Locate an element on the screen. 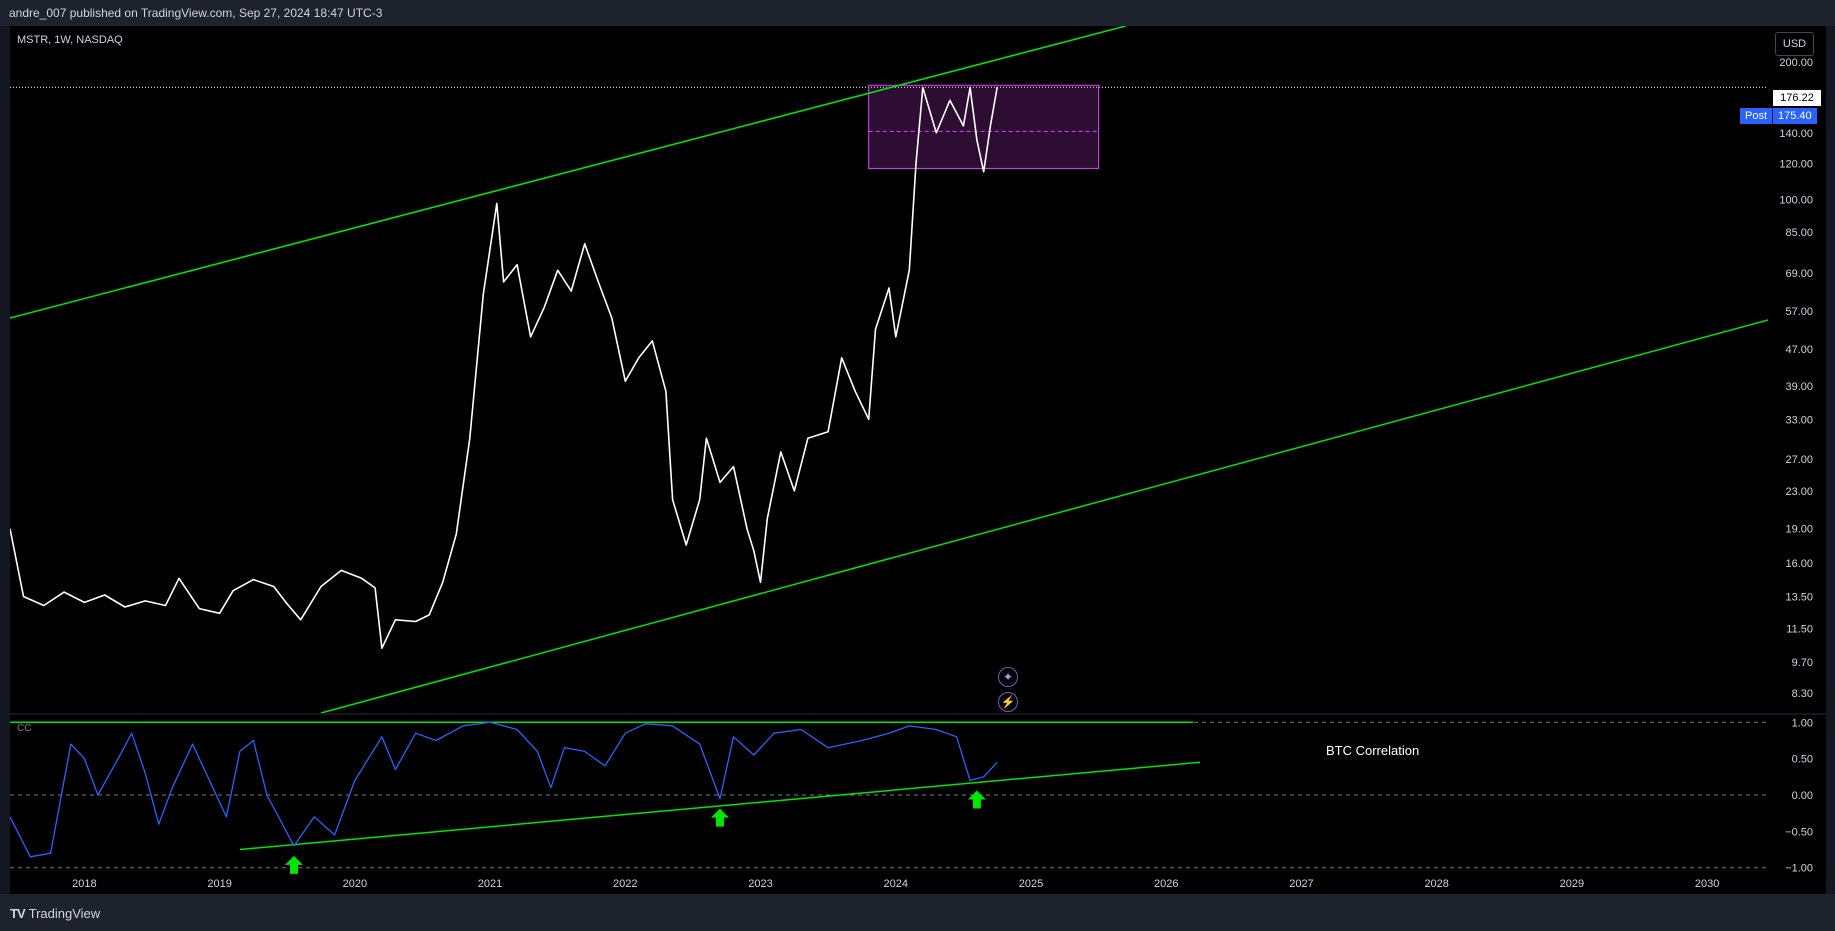 This screenshot has height=931, width=1835. correlation-support-line is located at coordinates (720, 806).